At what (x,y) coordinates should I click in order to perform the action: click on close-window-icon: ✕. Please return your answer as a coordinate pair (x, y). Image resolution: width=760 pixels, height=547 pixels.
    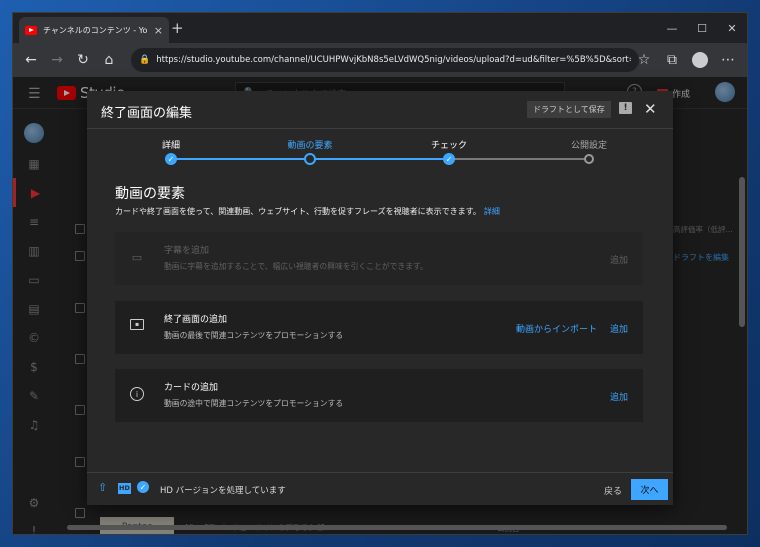
    Looking at the image, I should click on (732, 28).